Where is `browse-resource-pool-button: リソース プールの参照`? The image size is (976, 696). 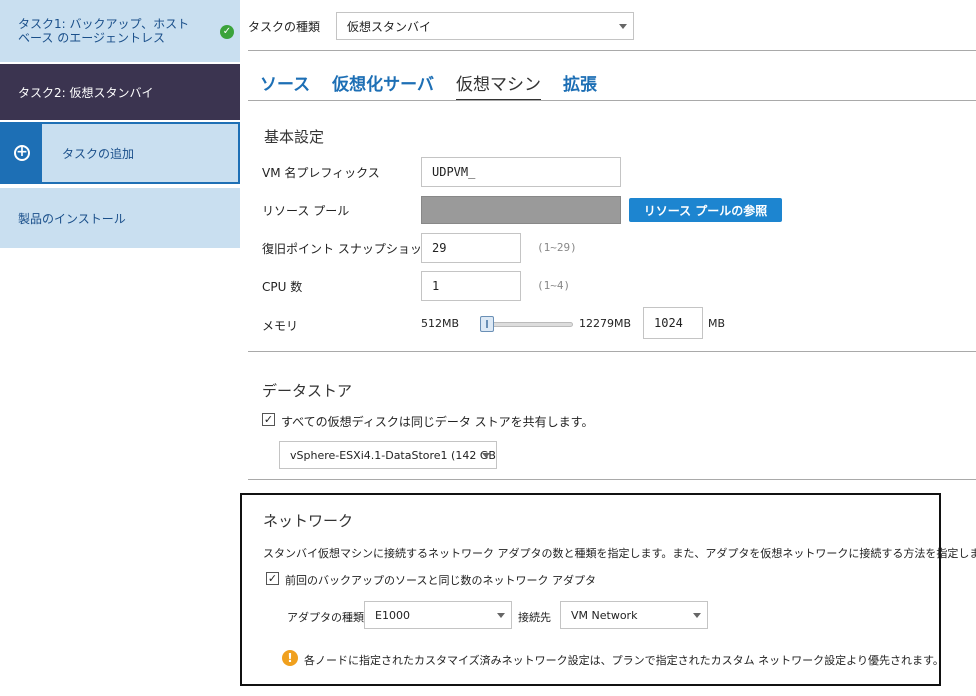
browse-resource-pool-button: リソース プールの参照 is located at coordinates (705, 210).